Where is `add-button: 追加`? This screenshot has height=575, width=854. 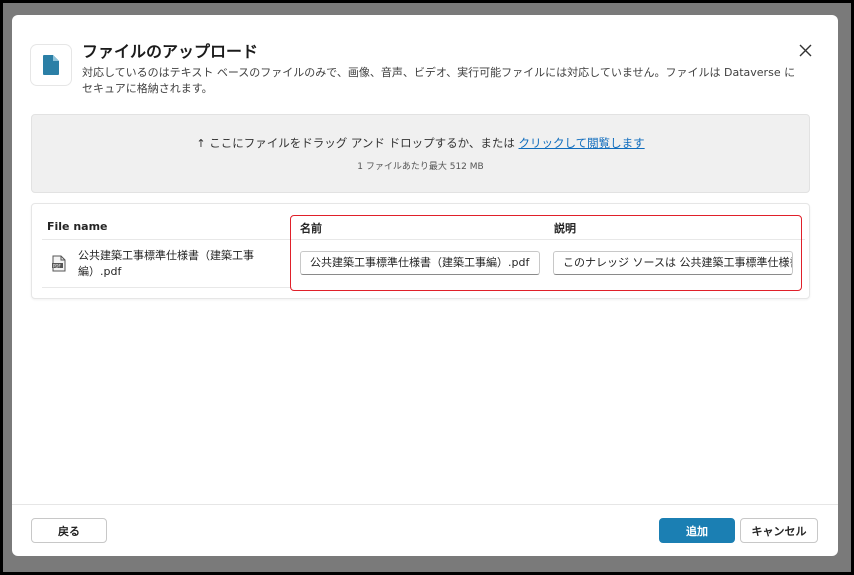 add-button: 追加 is located at coordinates (697, 530).